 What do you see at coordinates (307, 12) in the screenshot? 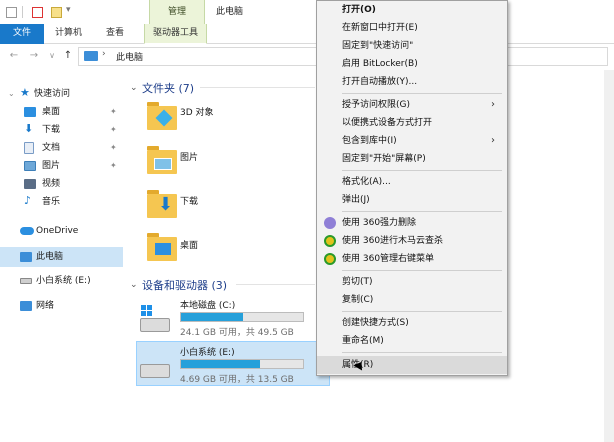
I see `title-bar` at bounding box center [307, 12].